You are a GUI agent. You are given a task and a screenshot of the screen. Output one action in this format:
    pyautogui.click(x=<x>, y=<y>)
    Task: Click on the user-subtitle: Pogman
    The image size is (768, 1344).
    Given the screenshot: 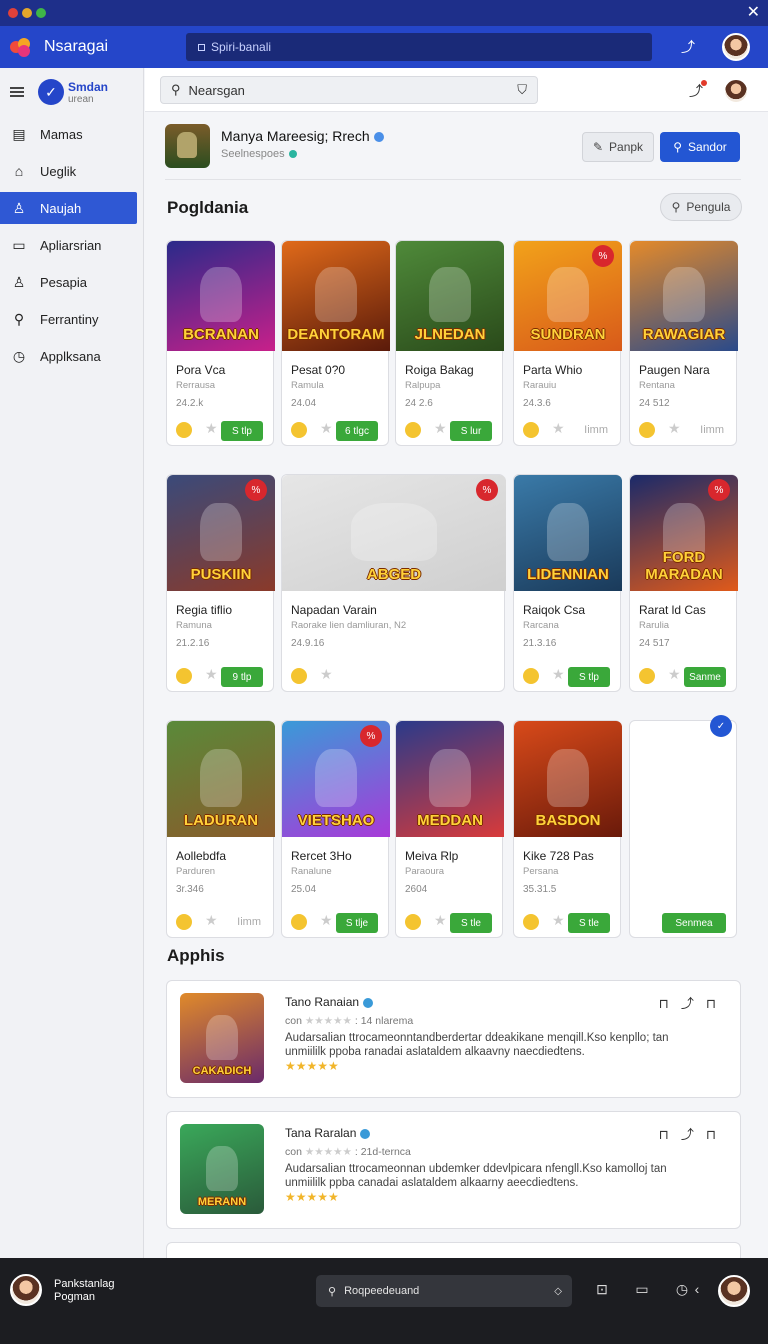 What is the action you would take?
    pyautogui.click(x=74, y=1297)
    